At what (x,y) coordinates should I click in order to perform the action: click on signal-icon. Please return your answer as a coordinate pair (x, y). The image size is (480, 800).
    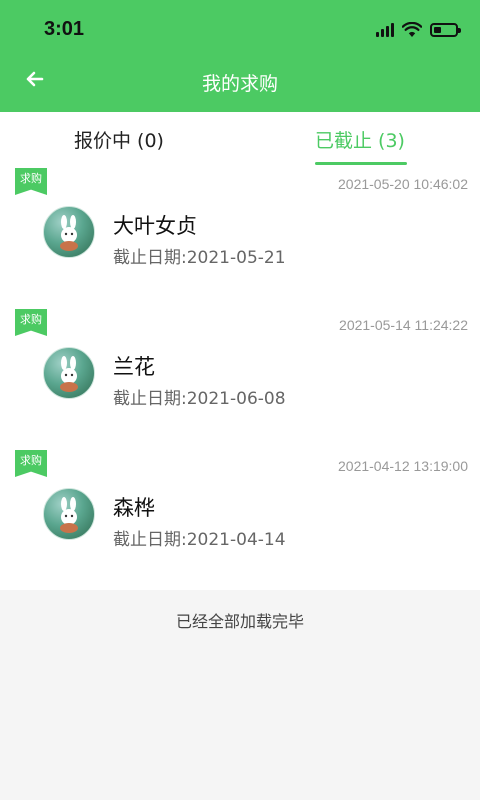
    Looking at the image, I should click on (385, 30).